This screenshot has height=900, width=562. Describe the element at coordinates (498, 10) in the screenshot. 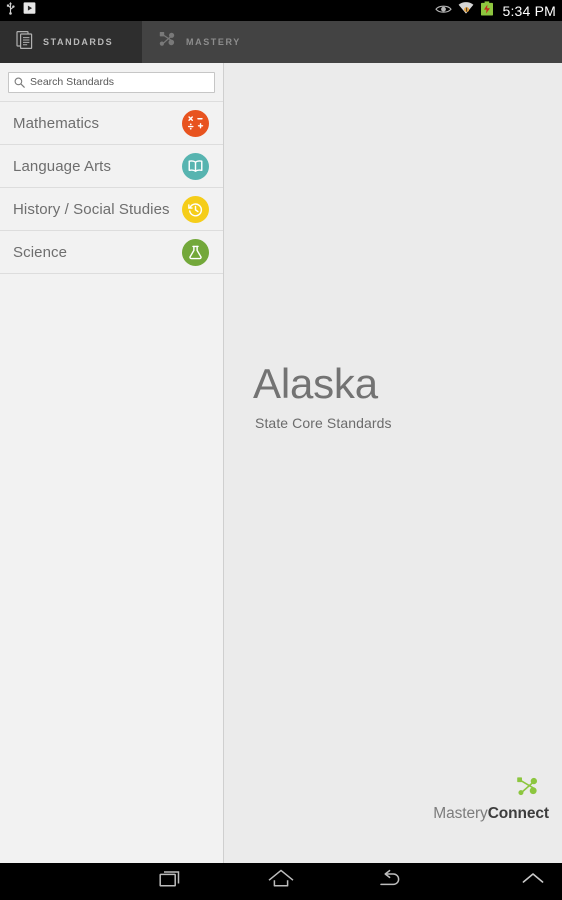

I see `status-right-icons: 5:34 PM` at that location.